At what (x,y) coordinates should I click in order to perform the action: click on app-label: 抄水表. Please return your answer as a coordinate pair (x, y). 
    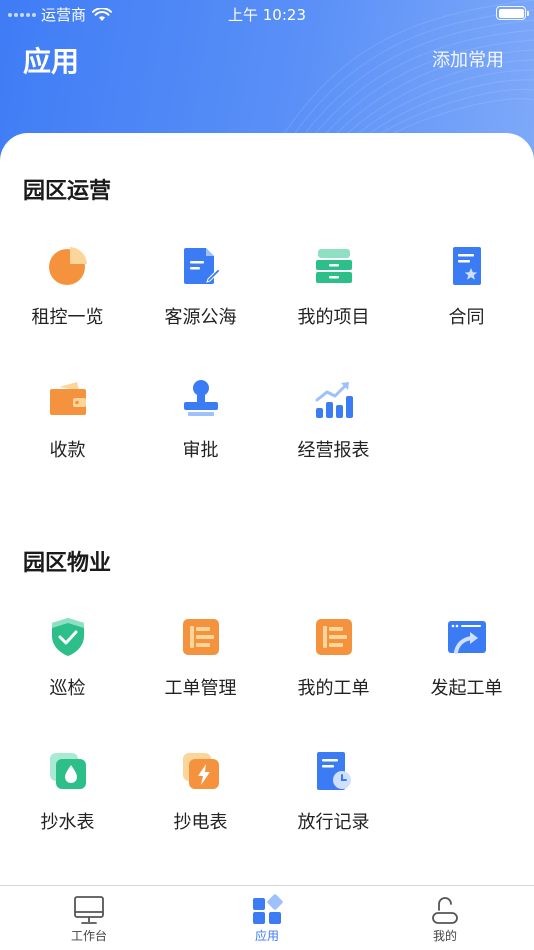
    Looking at the image, I should click on (67, 822).